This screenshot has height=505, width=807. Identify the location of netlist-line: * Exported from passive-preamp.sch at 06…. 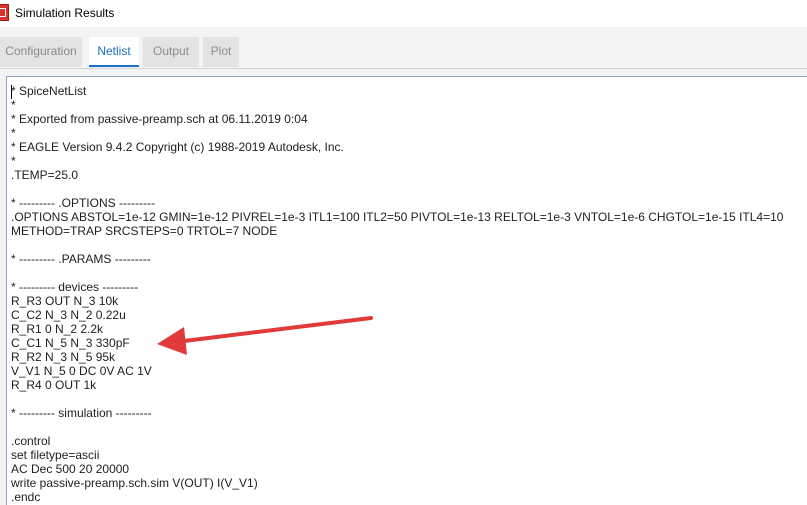
(159, 119).